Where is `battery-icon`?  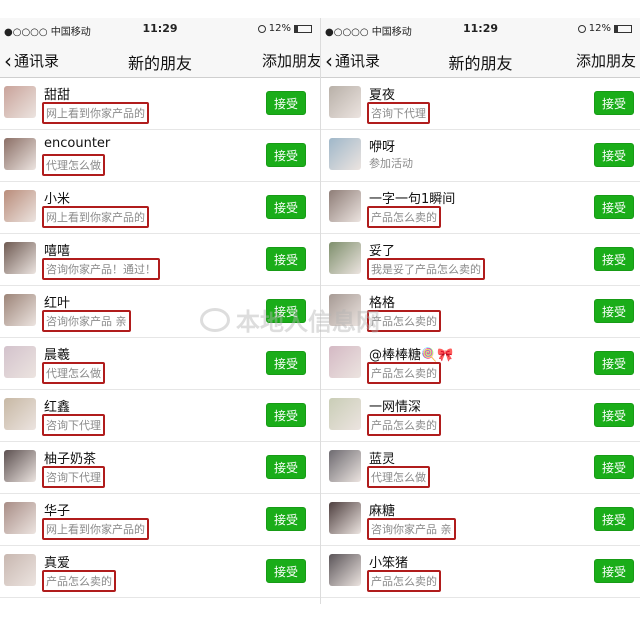 battery-icon is located at coordinates (623, 28).